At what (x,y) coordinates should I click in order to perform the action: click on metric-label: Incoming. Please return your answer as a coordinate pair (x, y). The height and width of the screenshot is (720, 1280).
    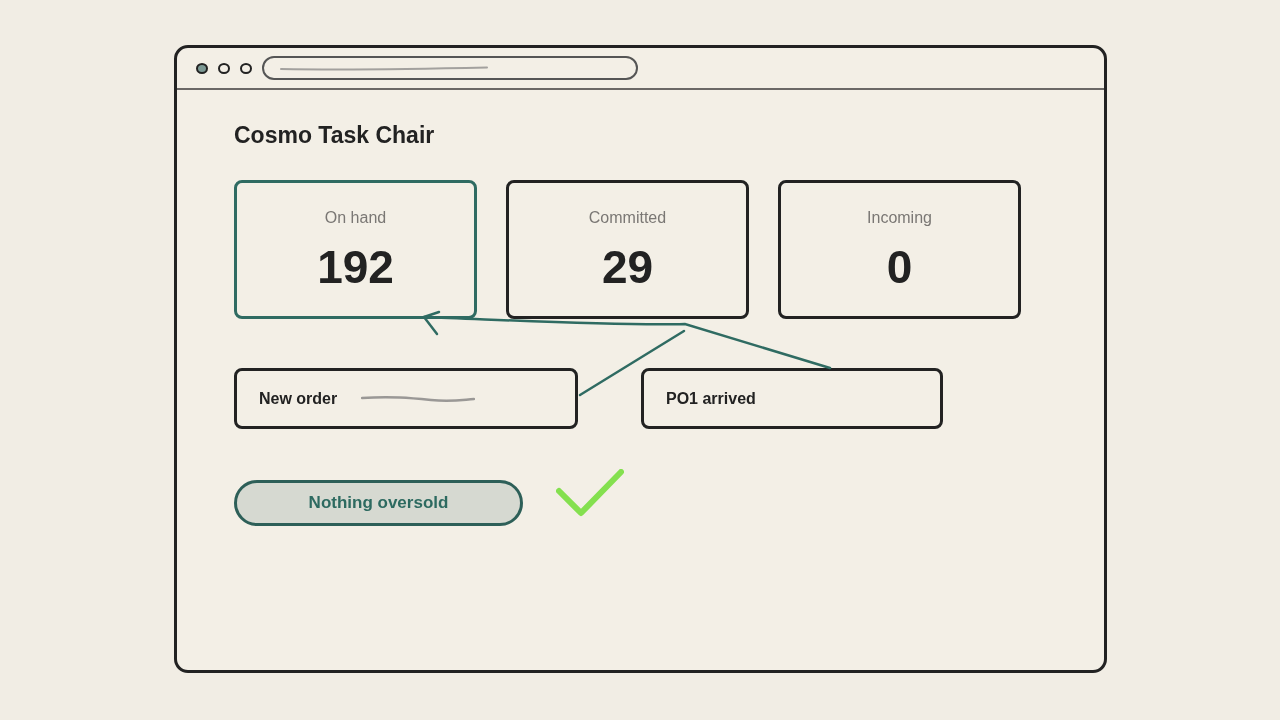
    Looking at the image, I should click on (899, 218).